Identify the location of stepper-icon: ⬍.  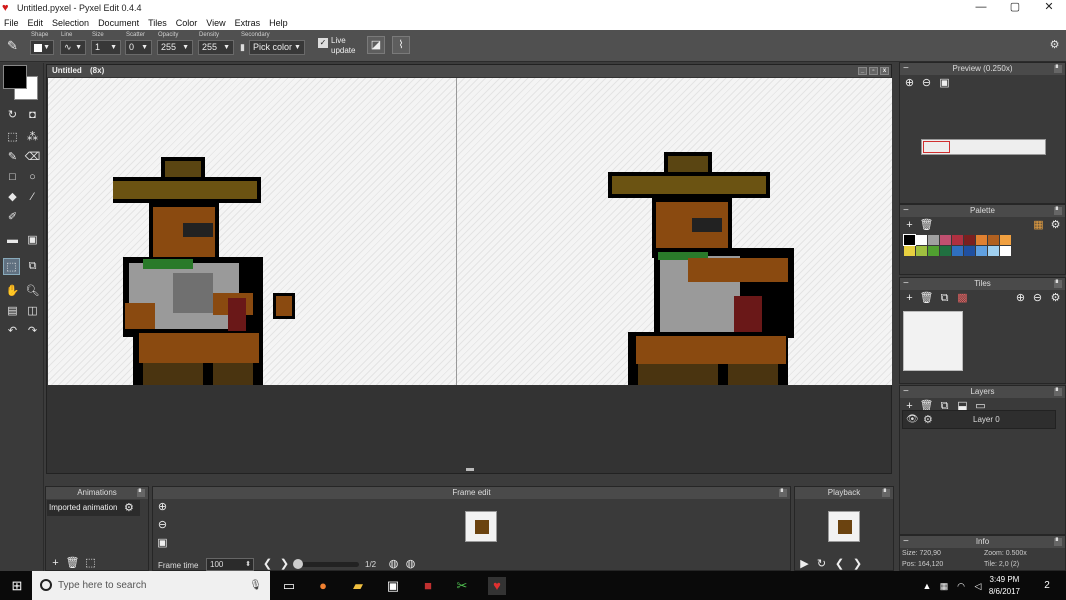
(248, 565).